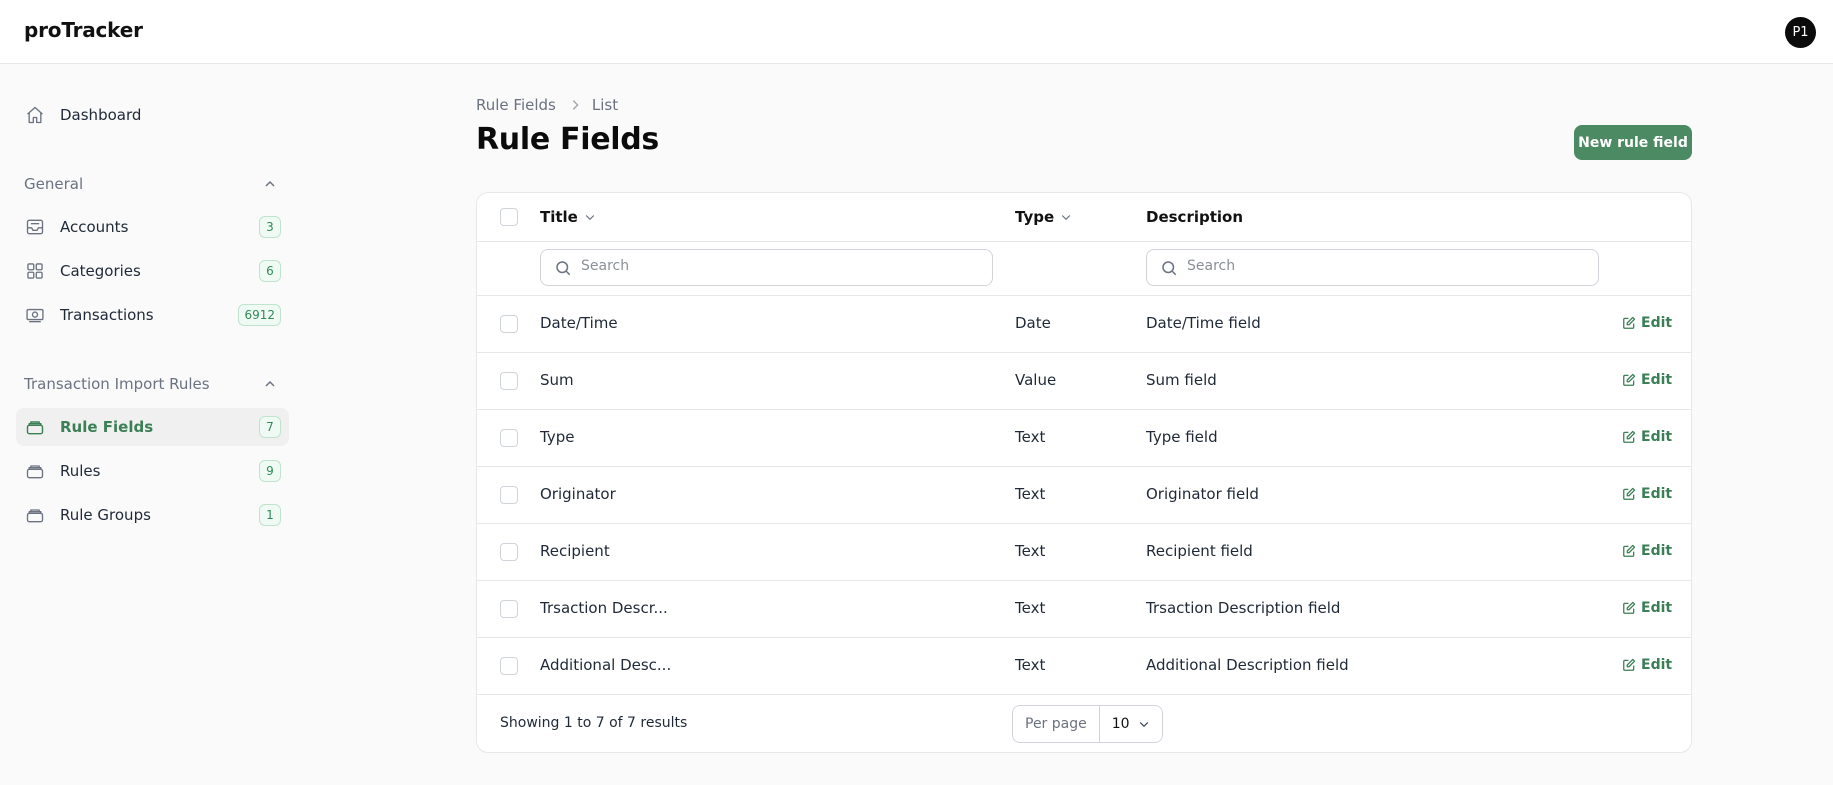  I want to click on column-header-title: Title, so click(568, 217).